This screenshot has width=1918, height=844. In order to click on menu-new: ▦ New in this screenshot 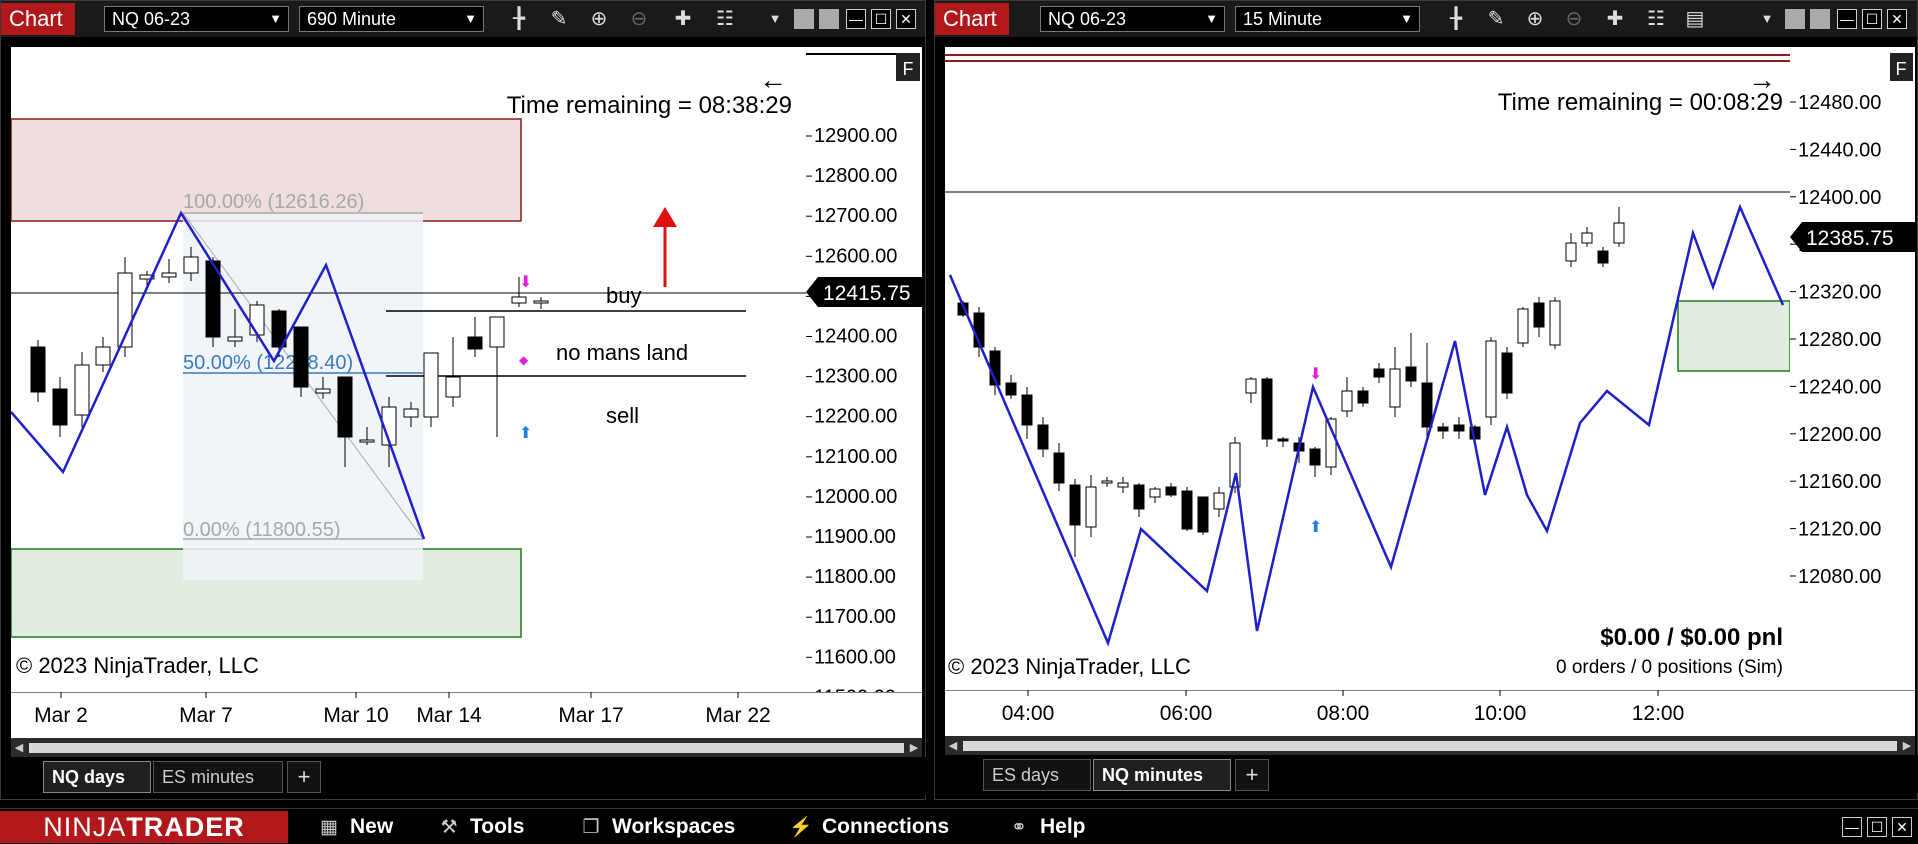, I will do `click(354, 827)`.